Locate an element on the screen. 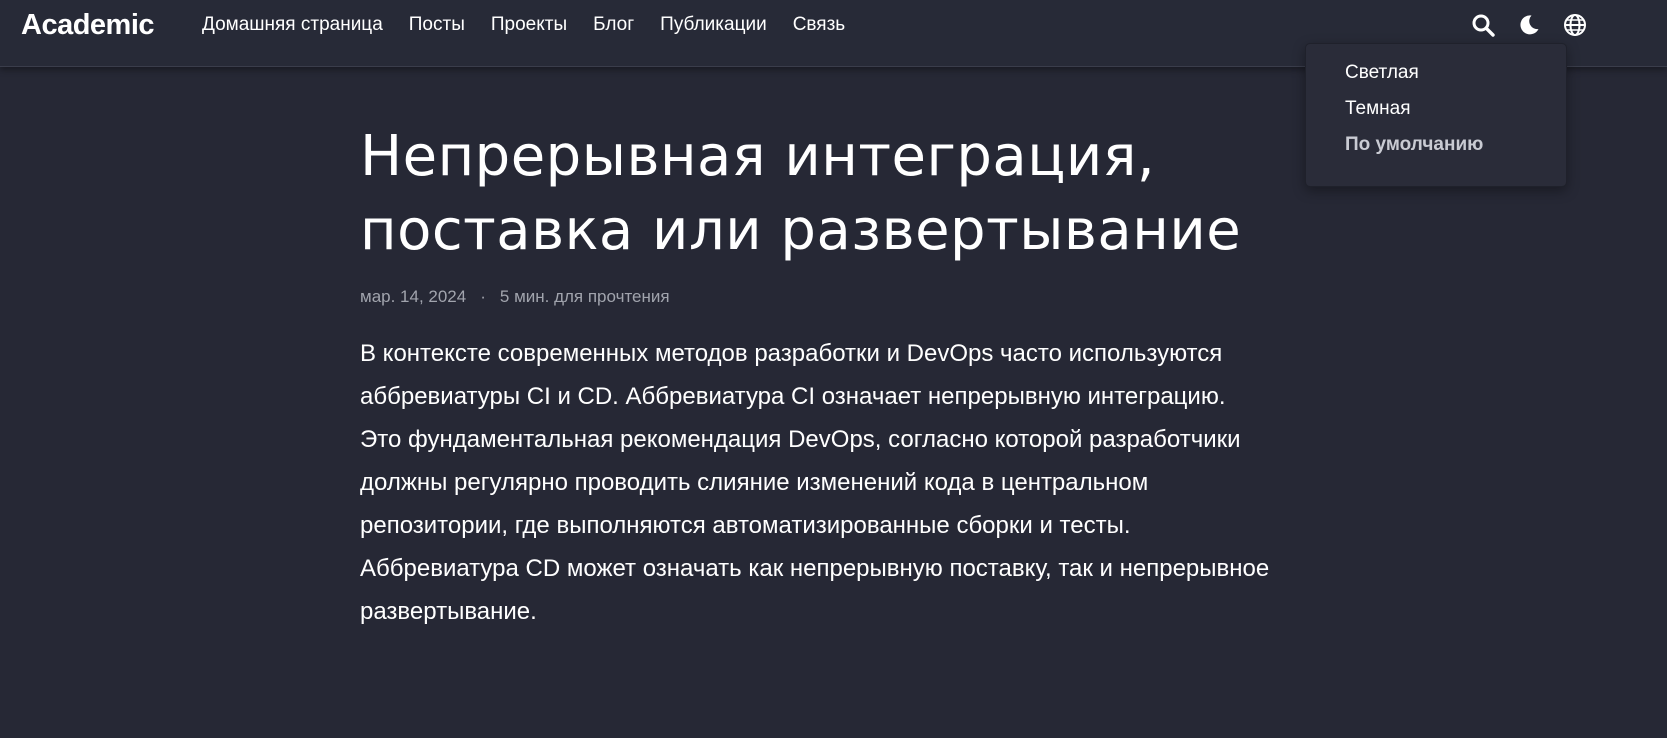 Image resolution: width=1667 pixels, height=738 pixels. theme-dropdown: Светлая Темная По умолчанию is located at coordinates (1436, 115).